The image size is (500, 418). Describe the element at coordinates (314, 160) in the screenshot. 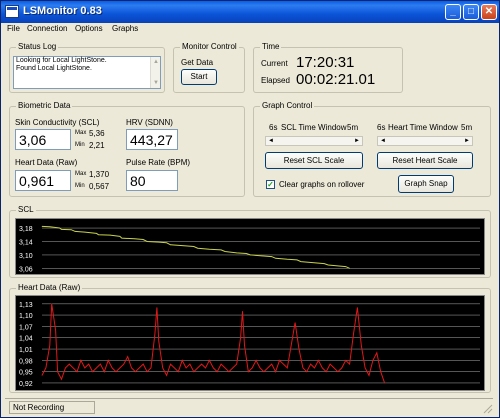

I see `reset-scl-scale-button: Reset SCL Scale` at that location.